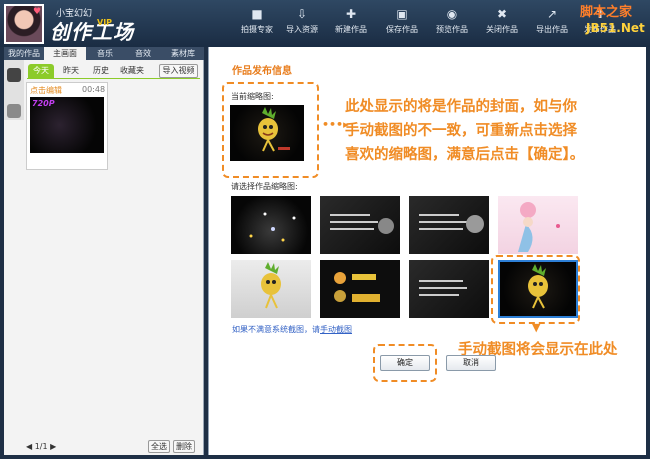 This screenshot has height=459, width=650. Describe the element at coordinates (37, 12) in the screenshot. I see `heart-icon: ♥` at that location.